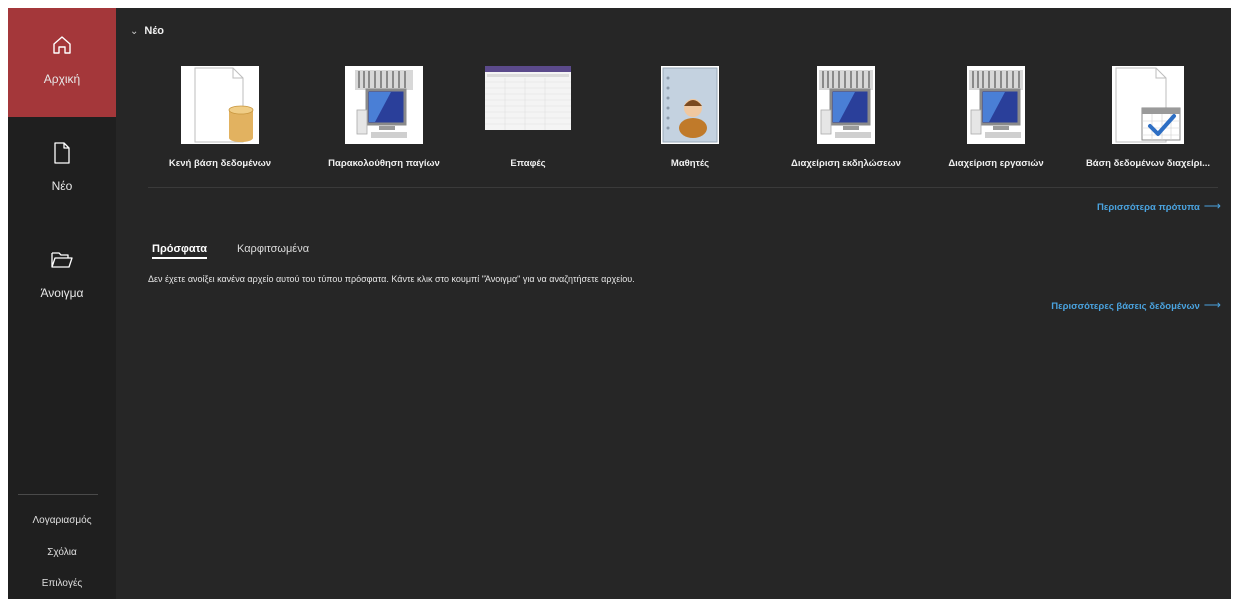 Image resolution: width=1233 pixels, height=599 pixels. I want to click on more-templates-link: Περισσότερα πρότυπα ⟶, so click(1159, 206).